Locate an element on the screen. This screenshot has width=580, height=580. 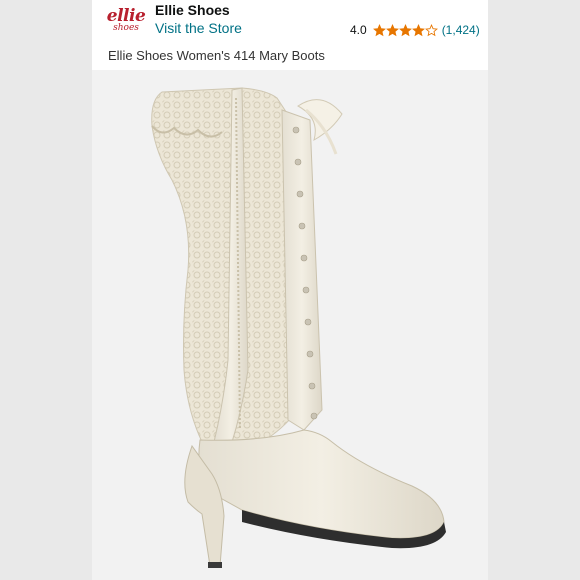
logo-subtext: shoes is located at coordinates (126, 27).